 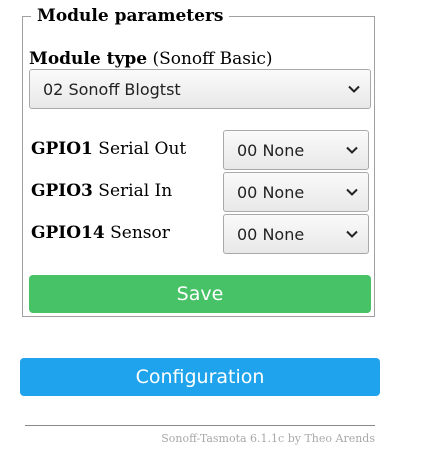 I want to click on gpio3-select: 00 None, so click(x=296, y=192).